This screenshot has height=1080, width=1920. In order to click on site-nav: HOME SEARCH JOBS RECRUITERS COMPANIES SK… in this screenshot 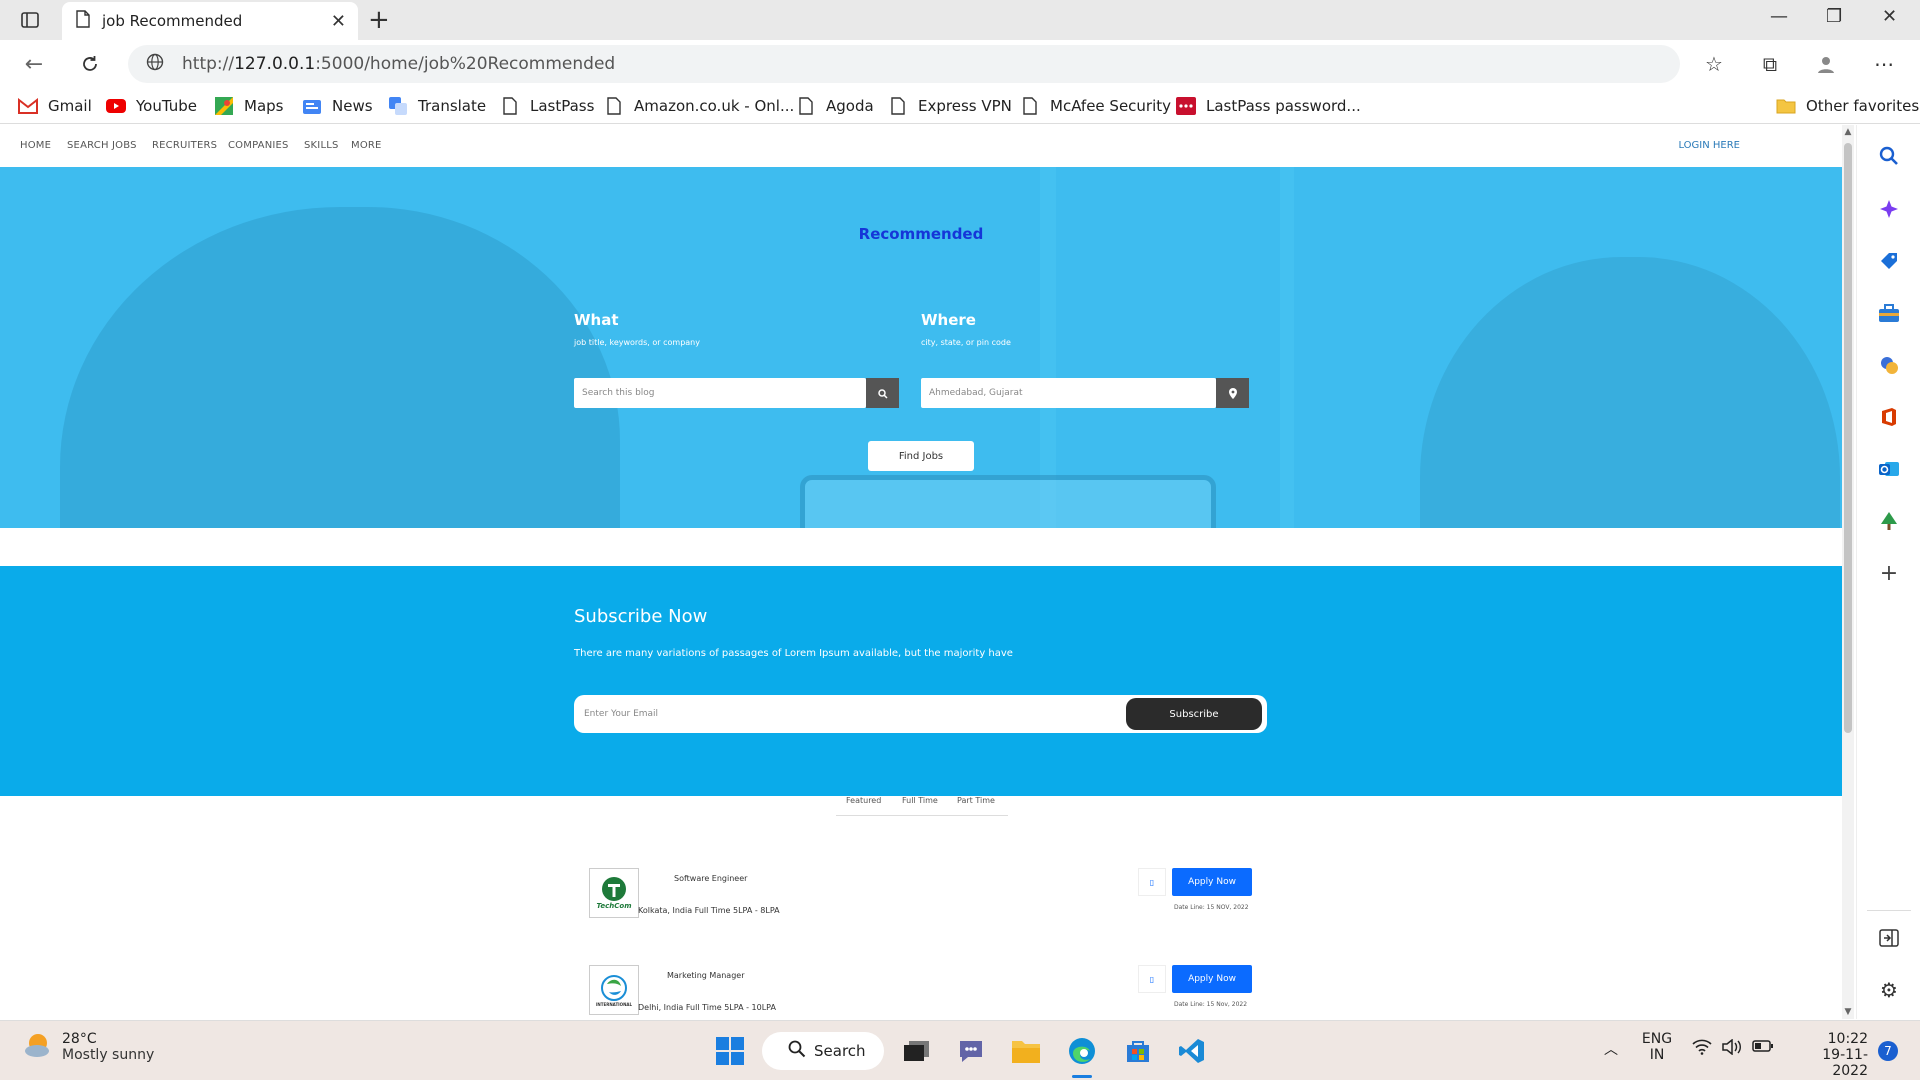, I will do `click(921, 146)`.